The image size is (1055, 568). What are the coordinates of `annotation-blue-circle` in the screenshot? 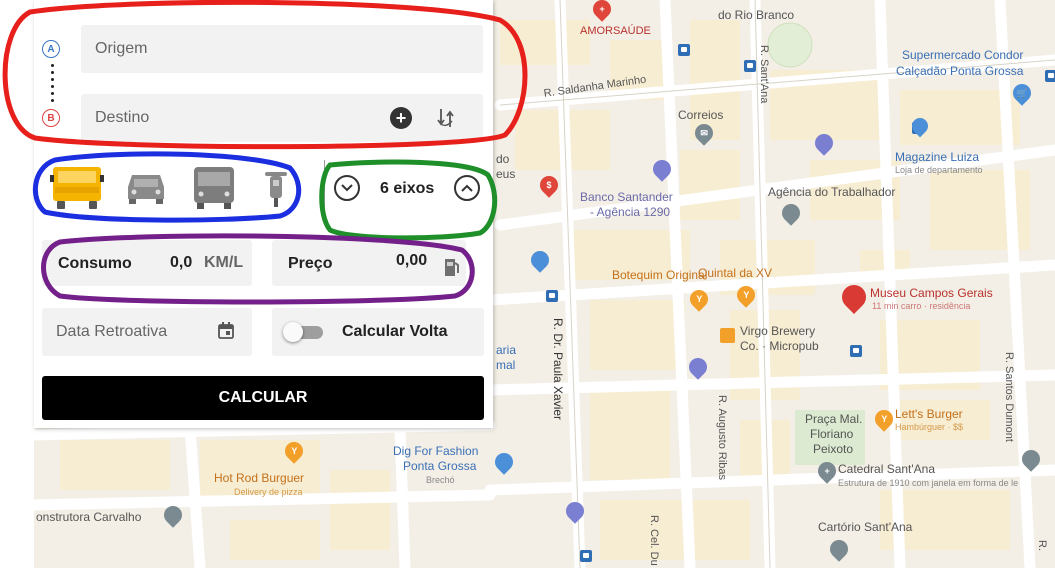 It's located at (167, 187).